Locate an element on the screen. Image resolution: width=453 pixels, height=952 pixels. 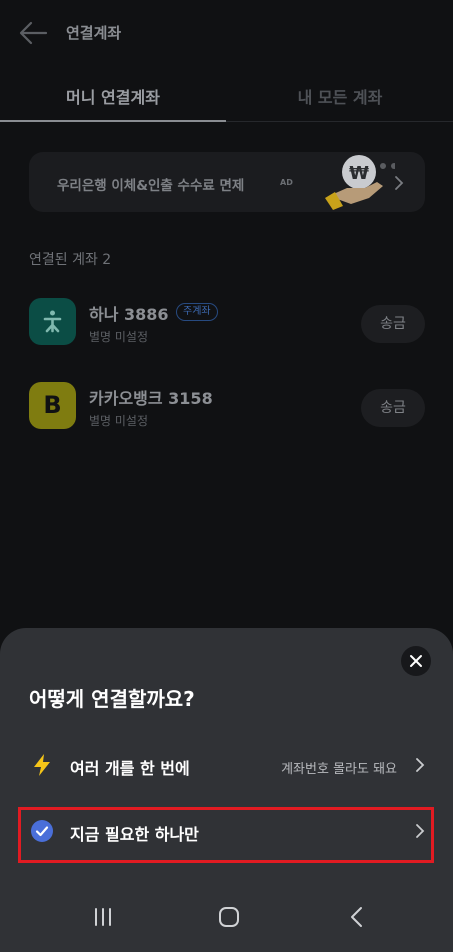
back-icon is located at coordinates (357, 917).